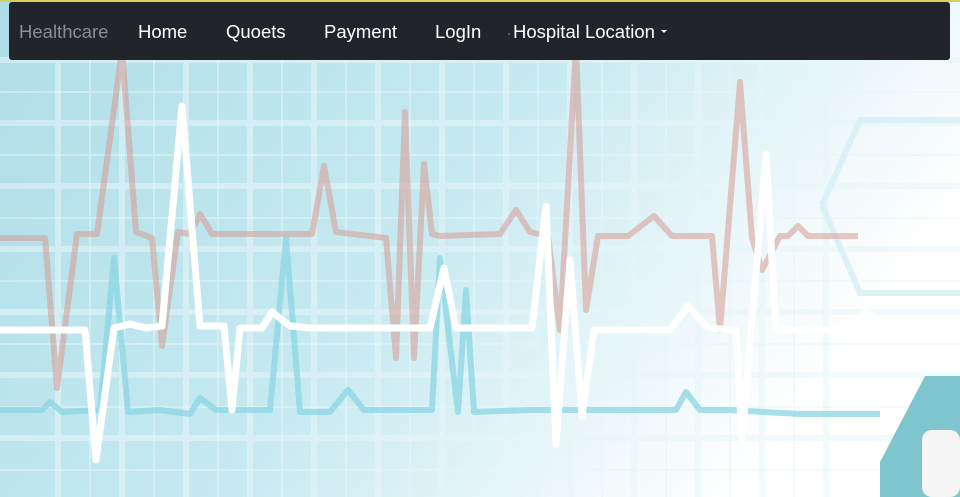 This screenshot has height=497, width=960. What do you see at coordinates (360, 32) in the screenshot?
I see `nav-payment: Payment` at bounding box center [360, 32].